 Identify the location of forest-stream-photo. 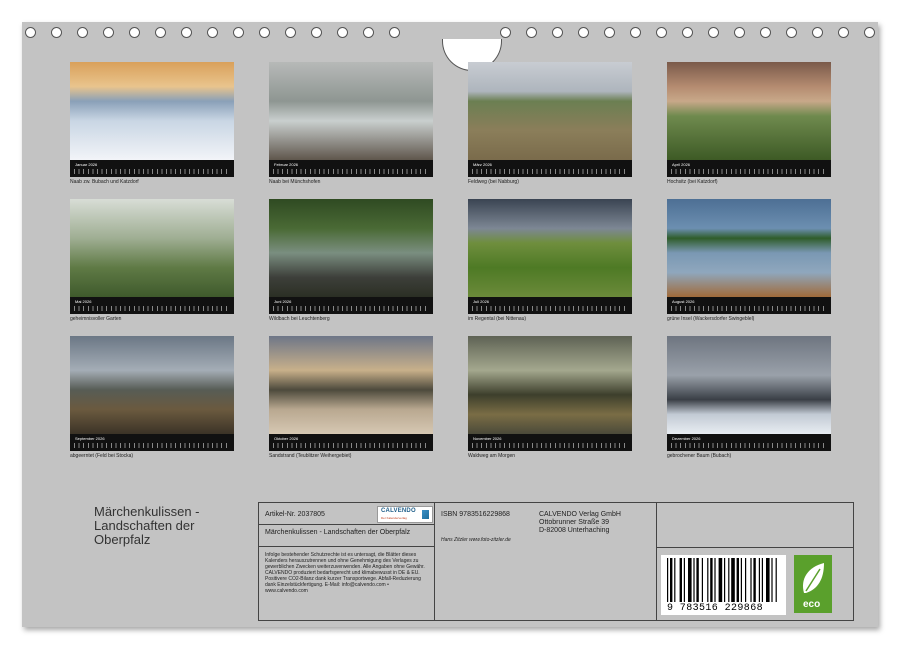
(351, 248).